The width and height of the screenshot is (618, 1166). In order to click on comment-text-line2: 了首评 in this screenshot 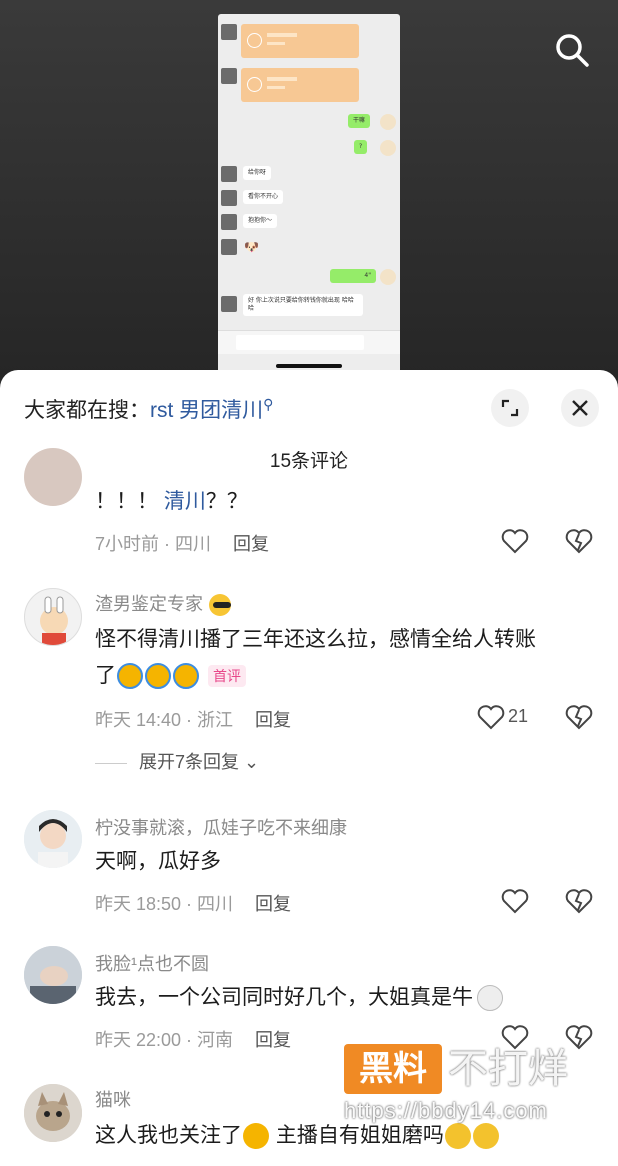, I will do `click(170, 675)`.